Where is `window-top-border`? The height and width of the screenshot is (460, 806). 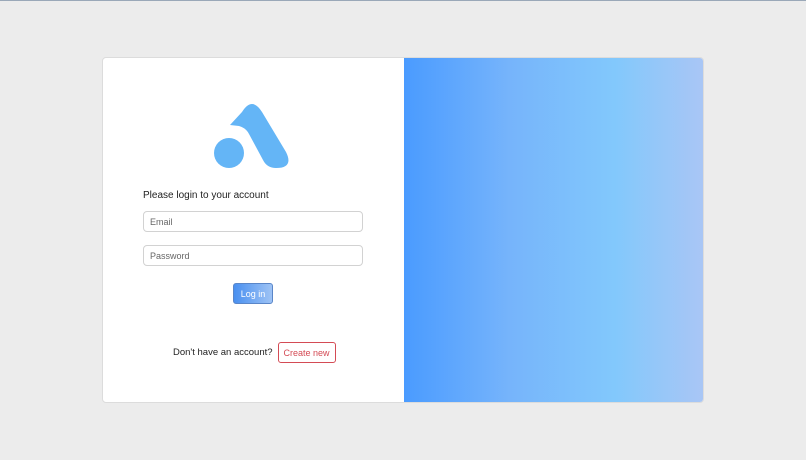 window-top-border is located at coordinates (403, 0).